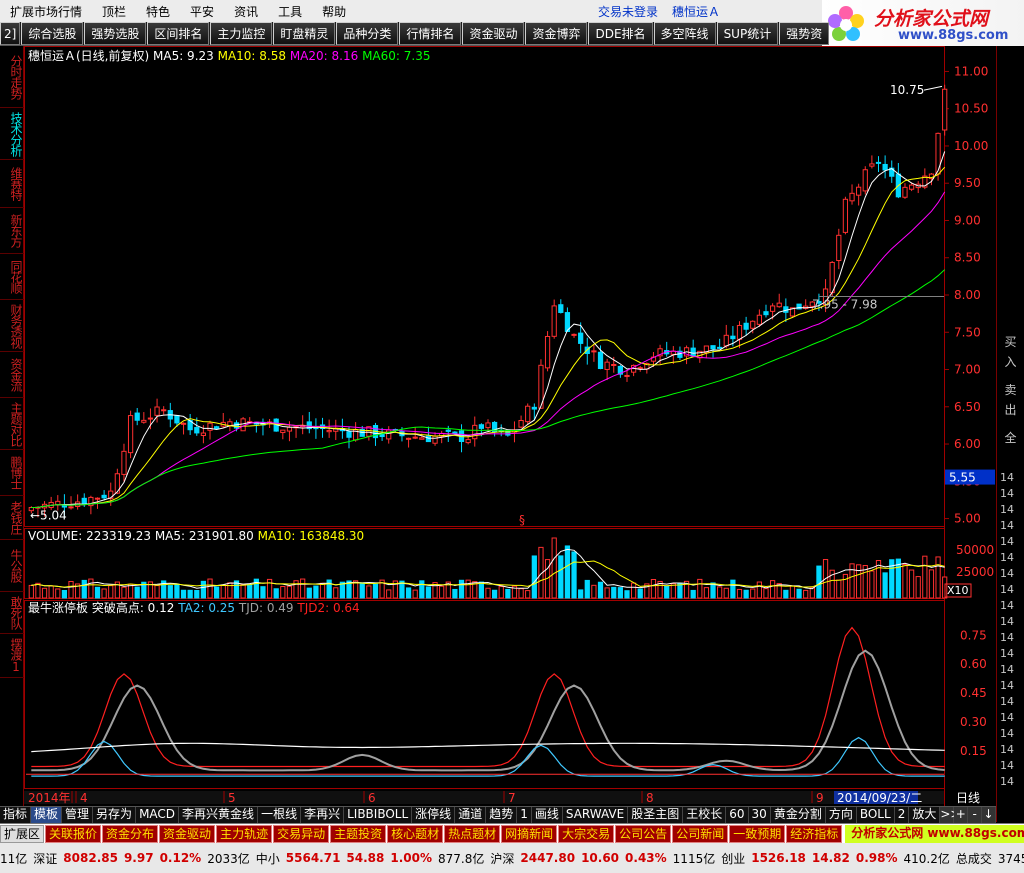 The image size is (1024, 873). What do you see at coordinates (12, 134) in the screenshot?
I see `left-tab-1: 技术分析` at bounding box center [12, 134].